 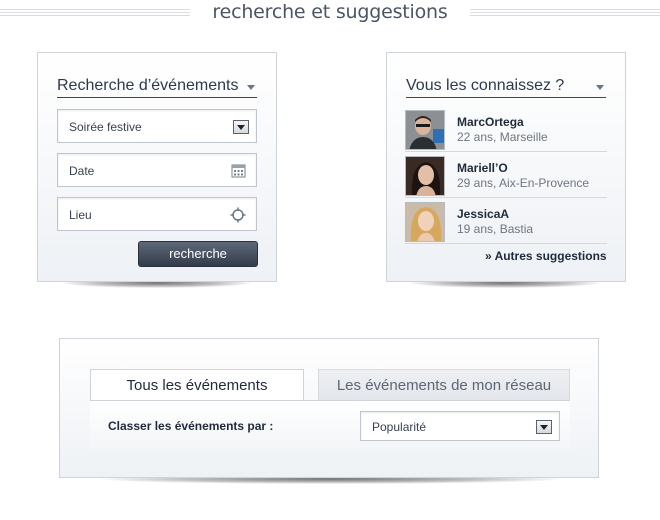 I want to click on sort-select: Popularité, so click(x=460, y=426).